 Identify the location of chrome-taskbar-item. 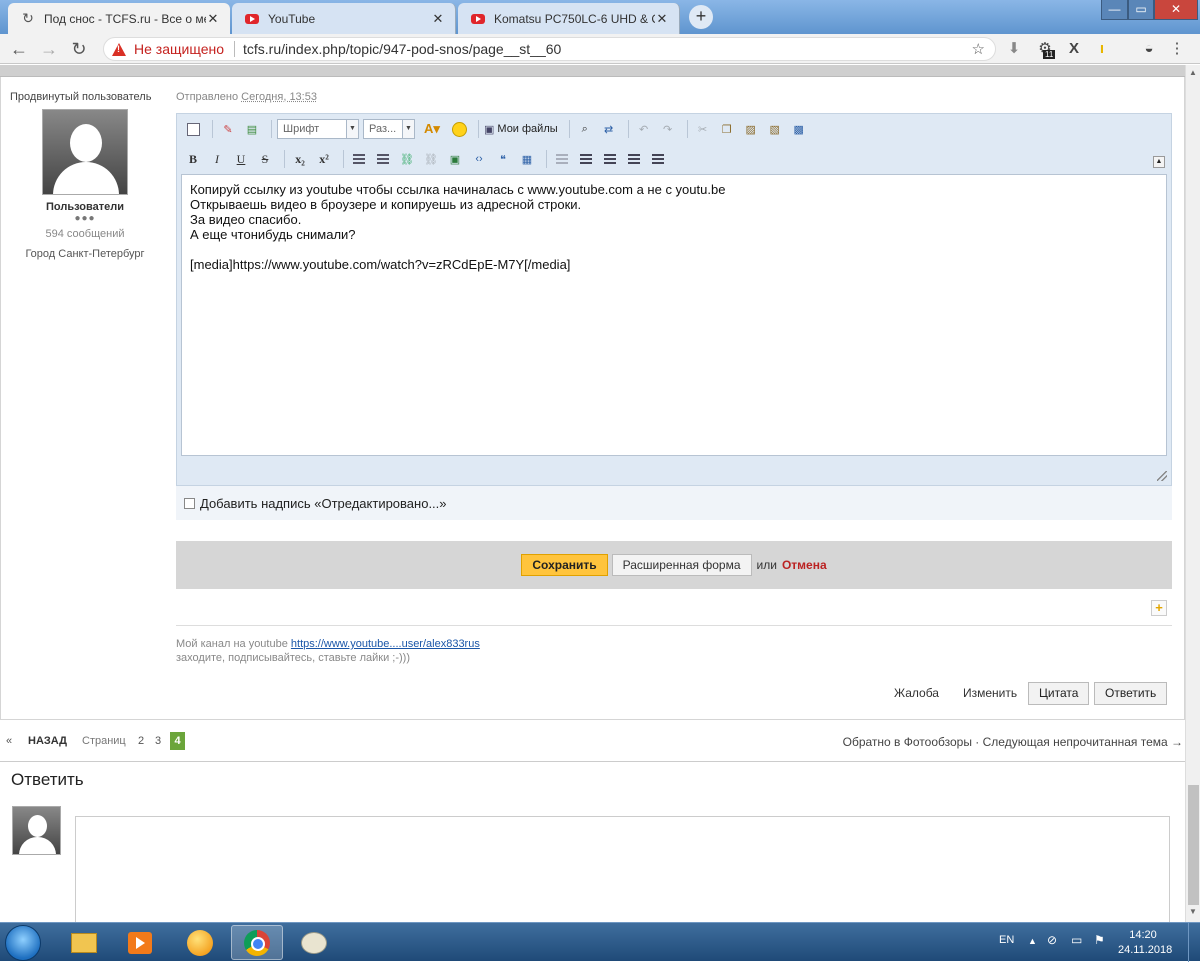
(257, 942).